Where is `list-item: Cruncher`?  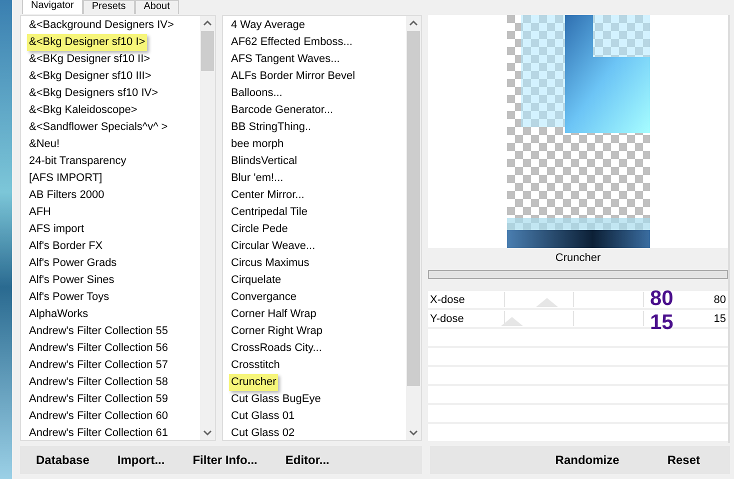
list-item: Cruncher is located at coordinates (253, 382).